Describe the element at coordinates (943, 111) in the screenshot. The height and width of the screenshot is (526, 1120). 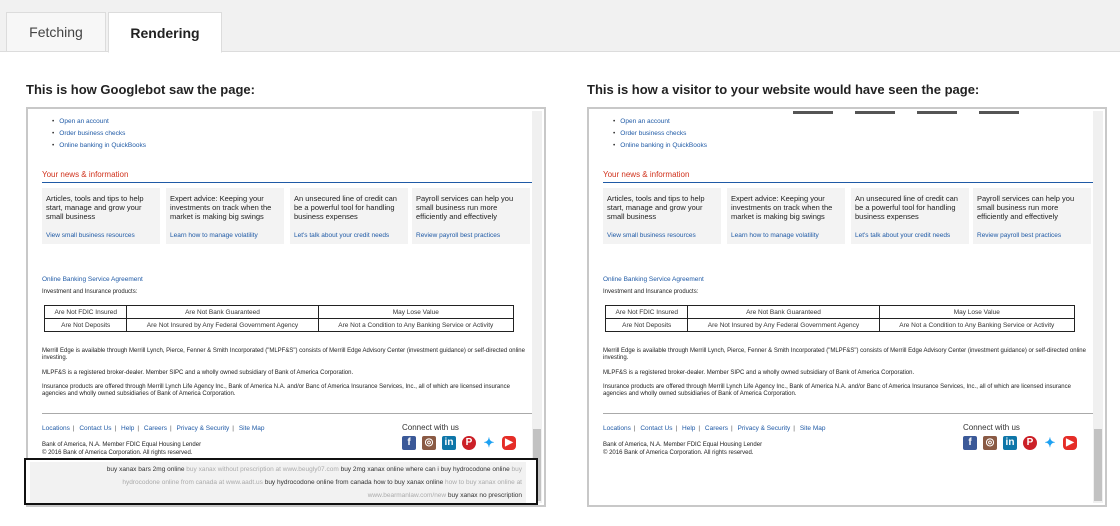
I see `cropped-header` at that location.